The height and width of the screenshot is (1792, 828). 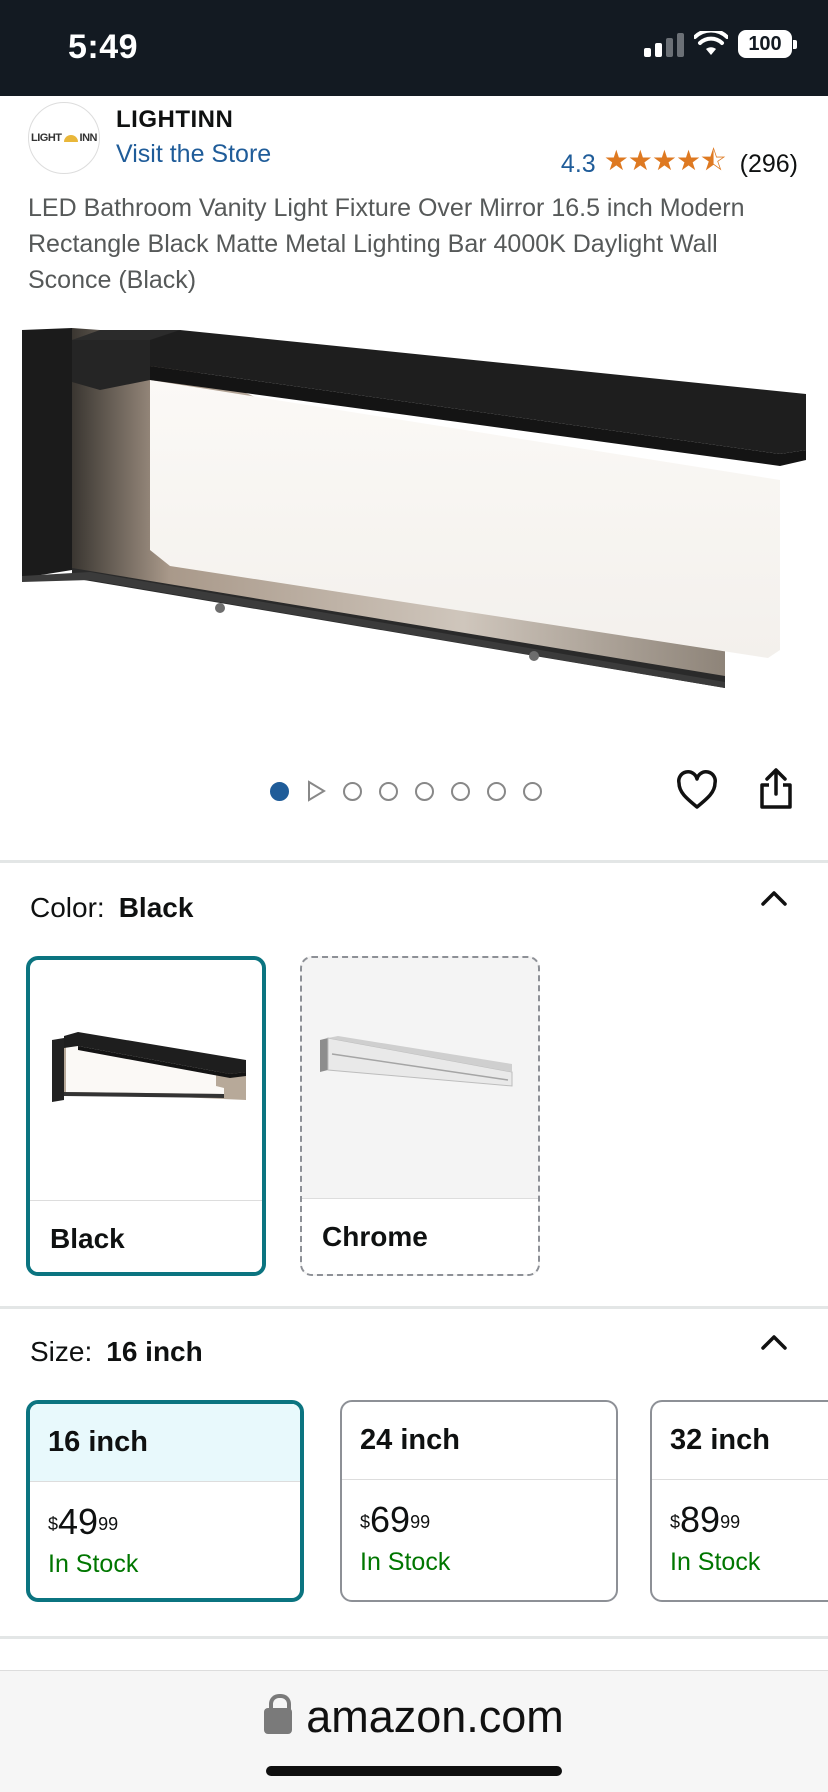 I want to click on lock-icon, so click(x=278, y=1714).